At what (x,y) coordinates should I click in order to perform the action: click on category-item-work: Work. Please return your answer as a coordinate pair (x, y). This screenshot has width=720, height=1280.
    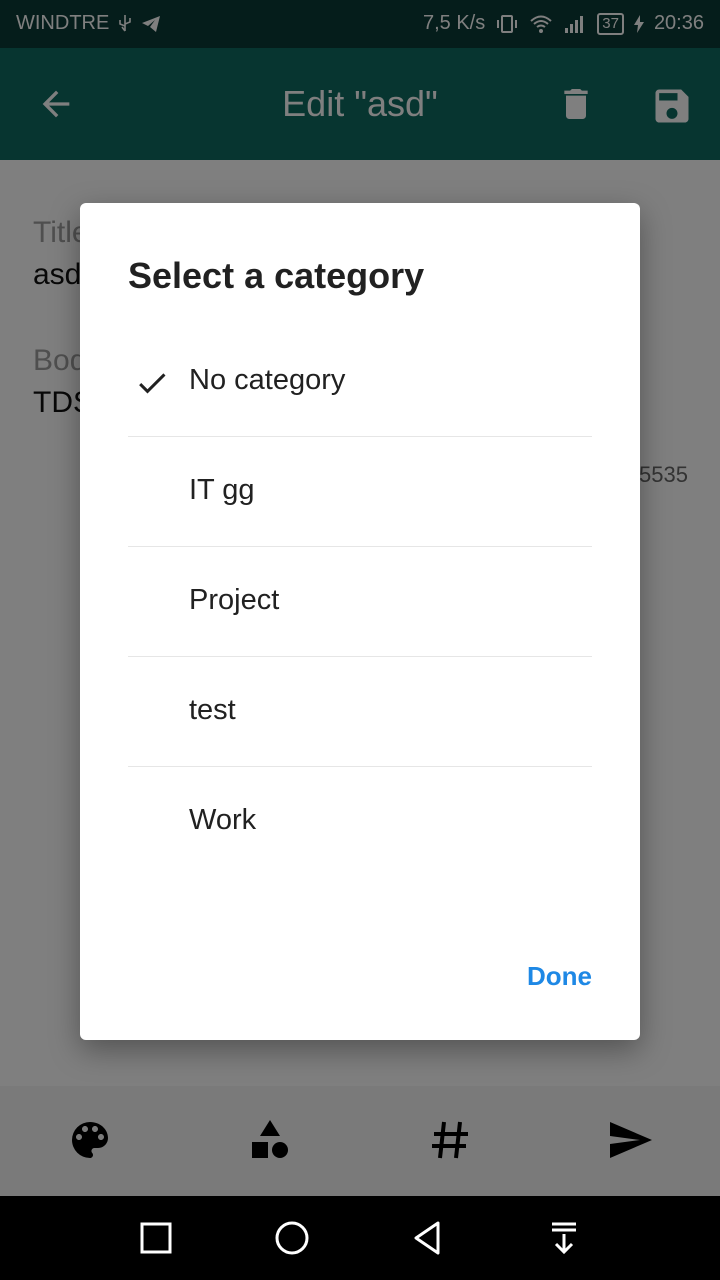
    Looking at the image, I should click on (360, 822).